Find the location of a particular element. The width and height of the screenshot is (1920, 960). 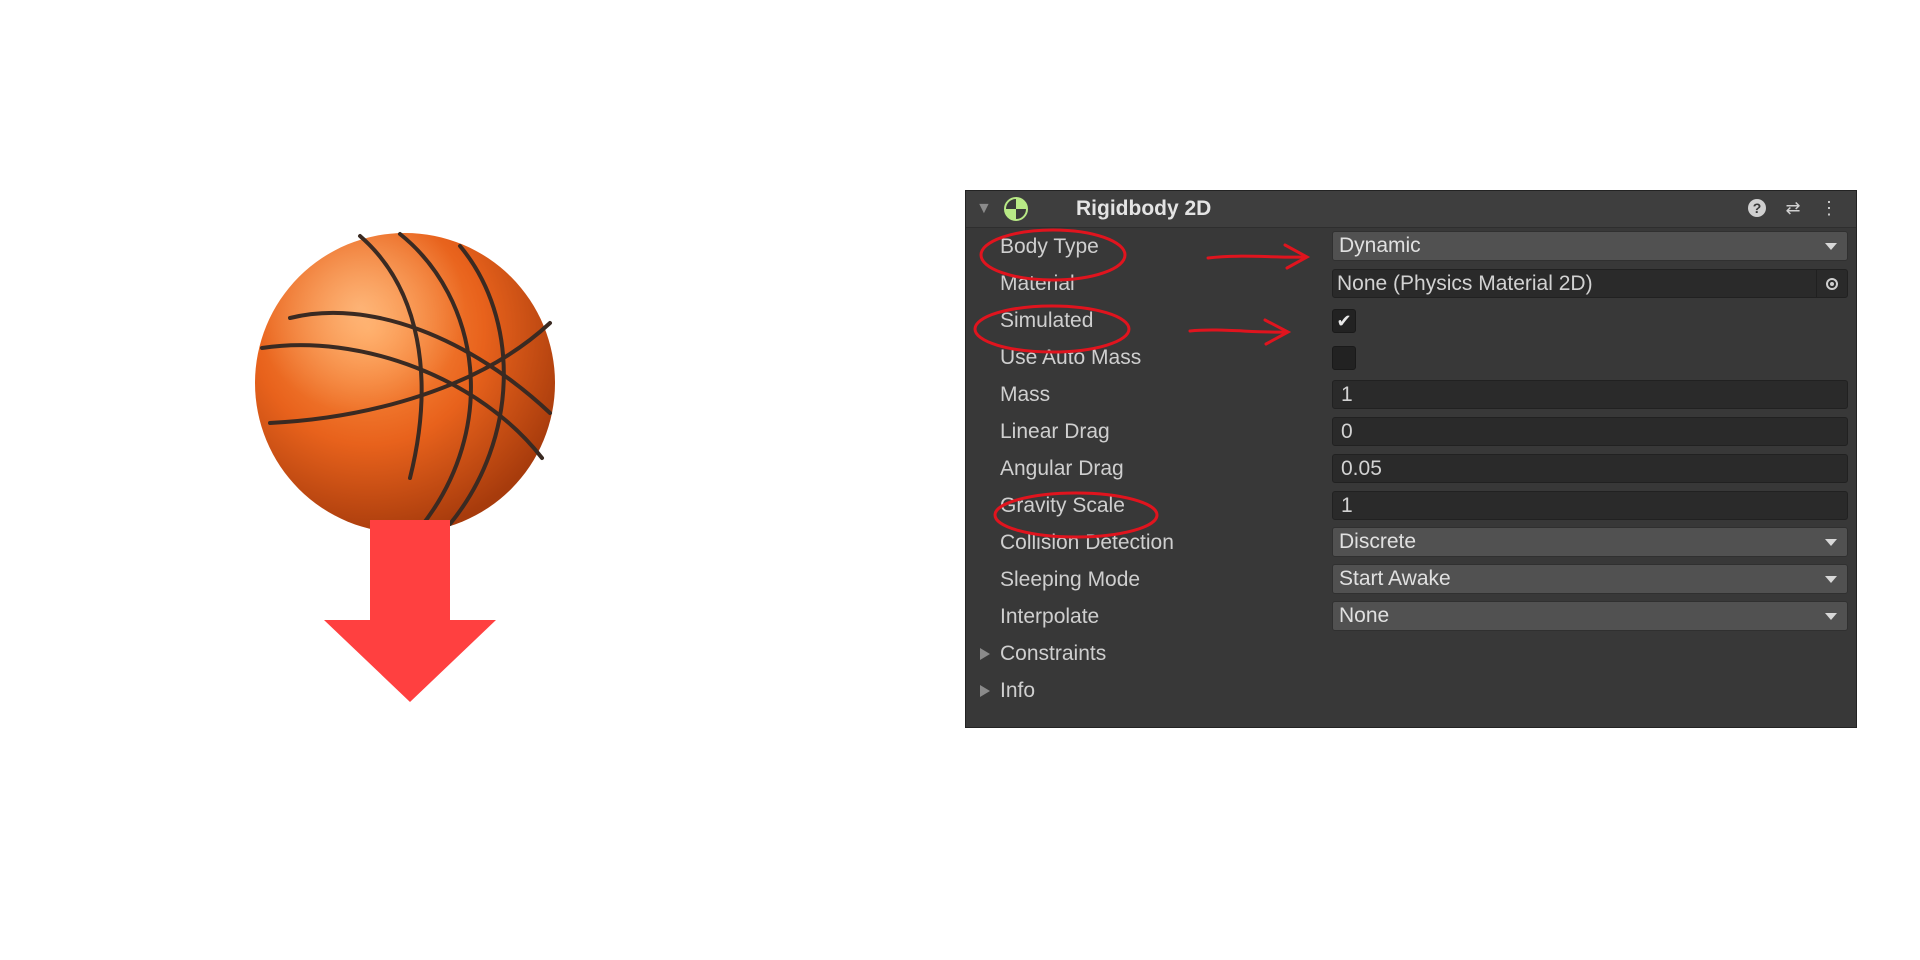

use-auto-mass-label: Use Auto Mass is located at coordinates (1071, 357).